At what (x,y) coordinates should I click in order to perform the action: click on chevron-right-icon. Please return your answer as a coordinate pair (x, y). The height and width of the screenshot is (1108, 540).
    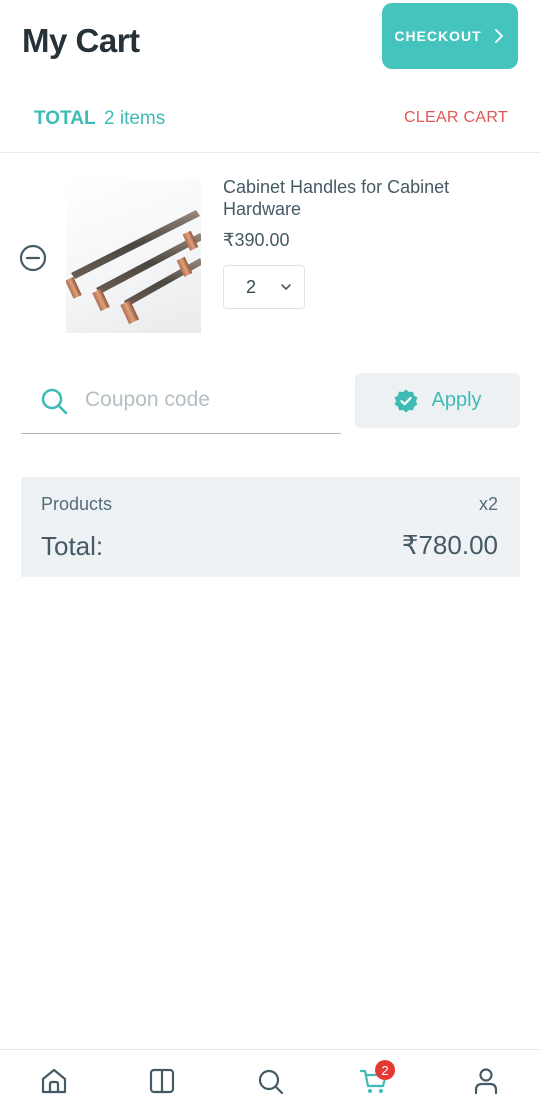
    Looking at the image, I should click on (498, 36).